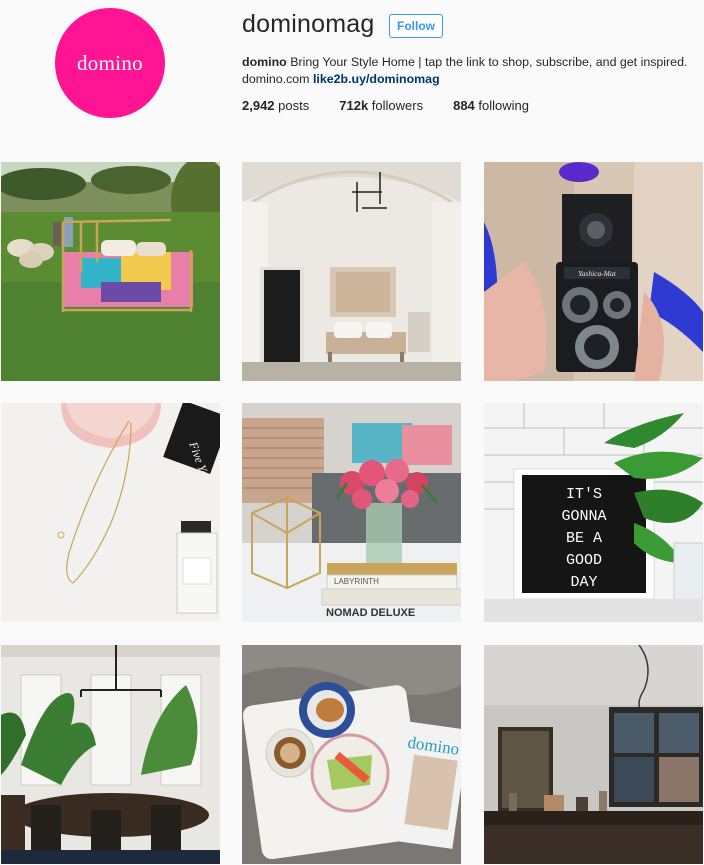 The height and width of the screenshot is (865, 704). Describe the element at coordinates (354, 105) in the screenshot. I see `followers-count: 712k` at that location.